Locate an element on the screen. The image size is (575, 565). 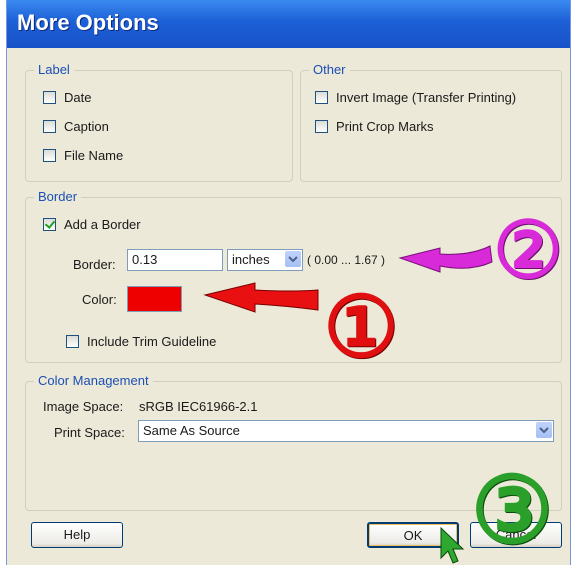
color-management-legend: Color Management is located at coordinates (93, 380).